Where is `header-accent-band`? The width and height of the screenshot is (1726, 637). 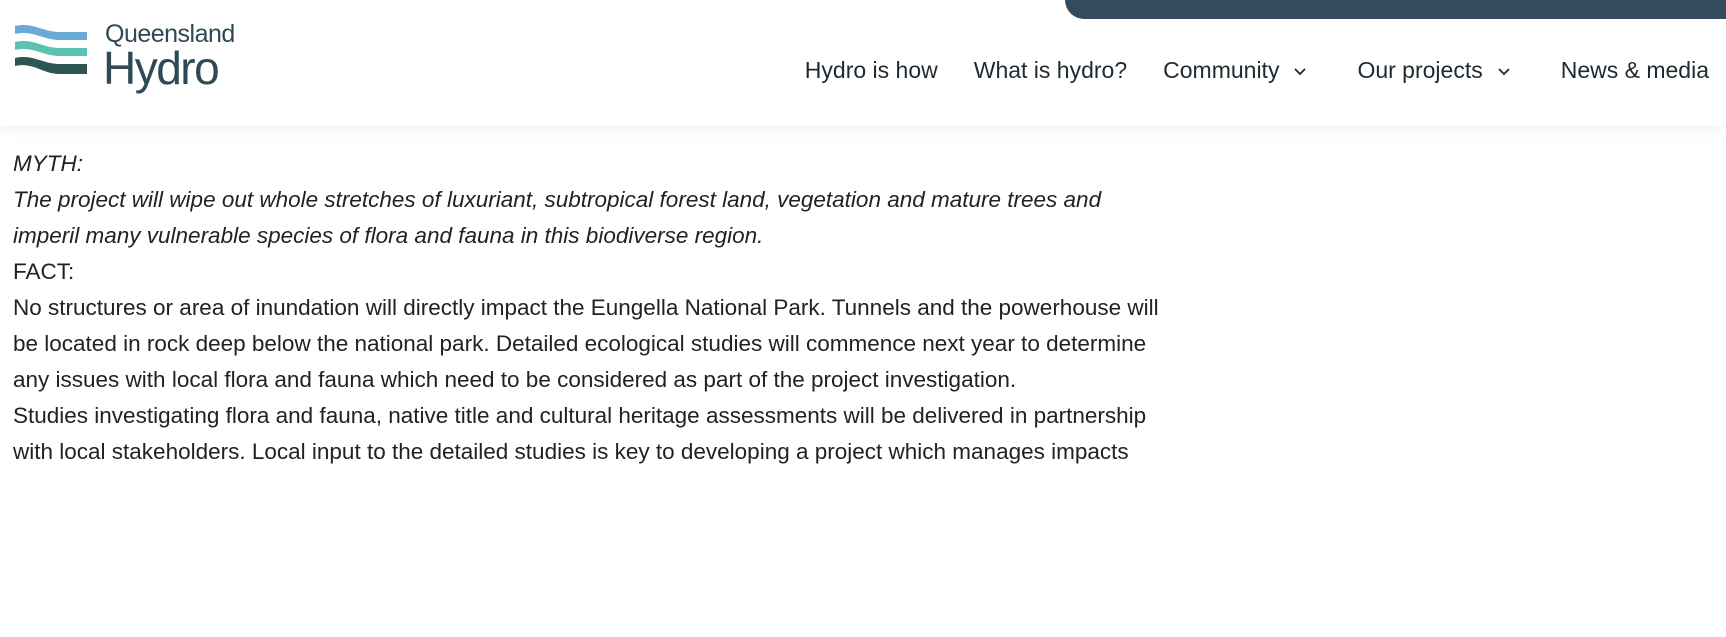 header-accent-band is located at coordinates (1395, 9).